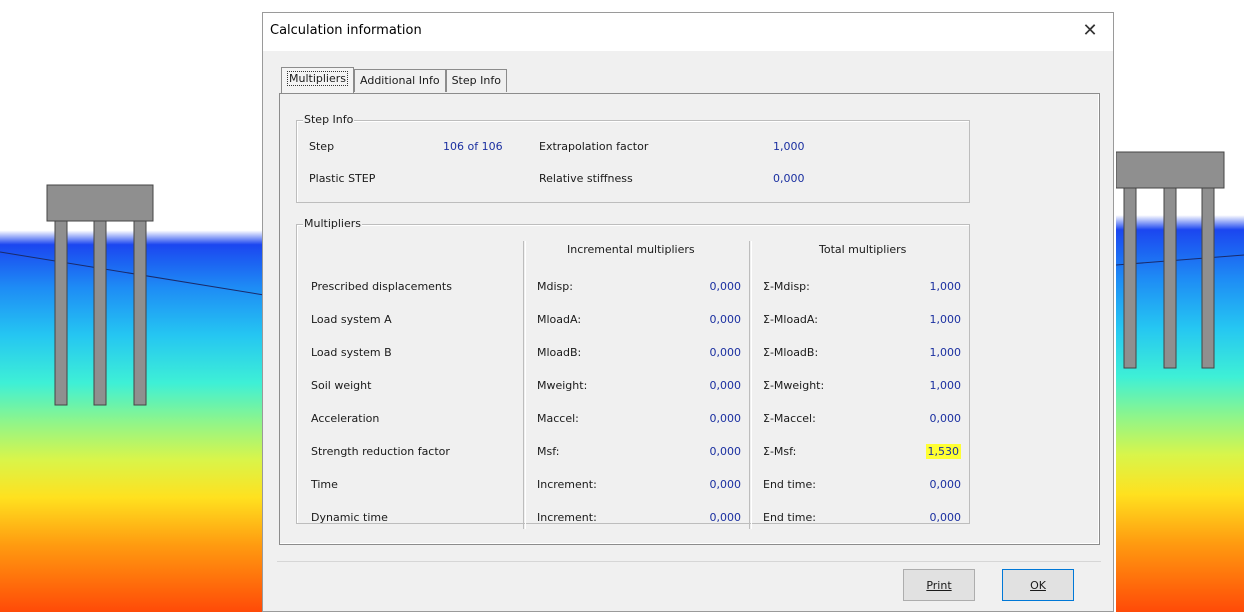 The image size is (1244, 612). What do you see at coordinates (333, 223) in the screenshot?
I see `multipliers-legend: Multipliers` at bounding box center [333, 223].